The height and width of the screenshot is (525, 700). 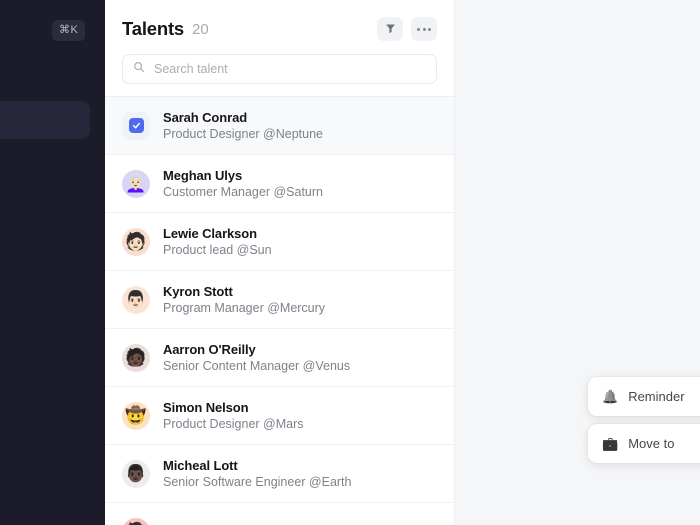 I want to click on filter-button, so click(x=390, y=29).